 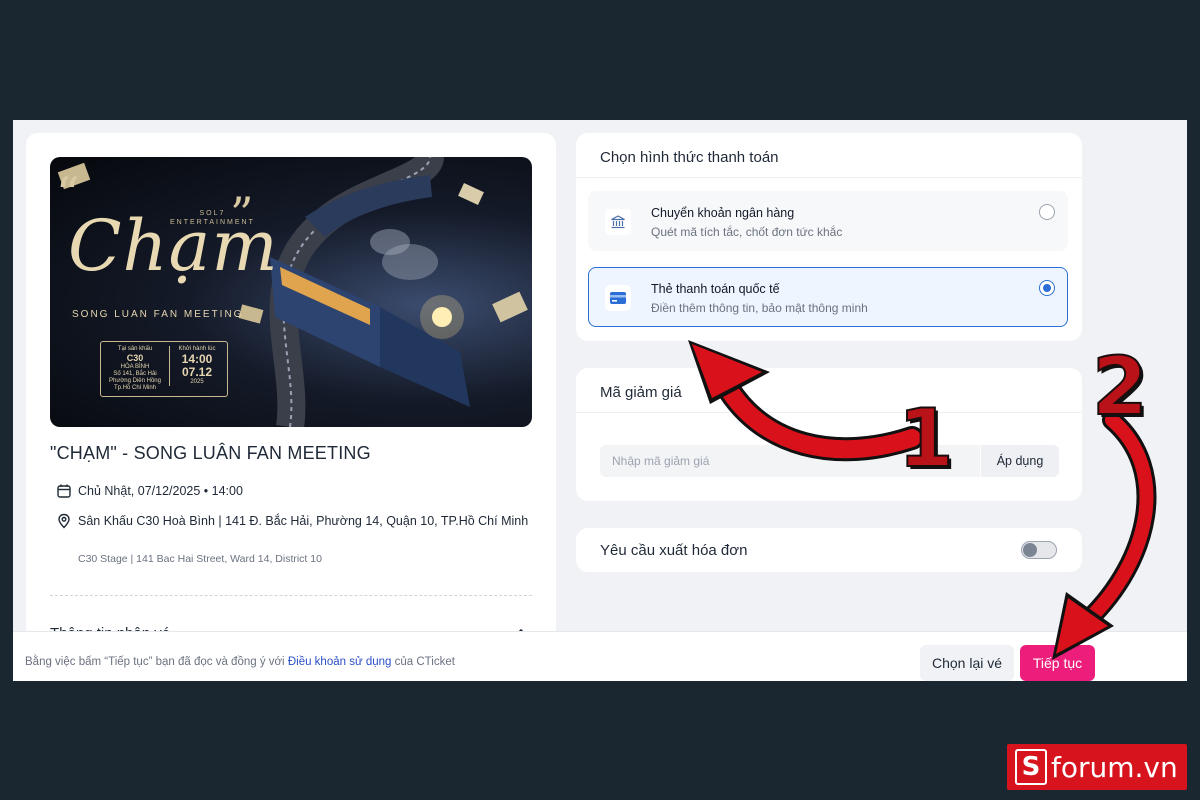 What do you see at coordinates (829, 550) in the screenshot?
I see `invoice-card: Yêu cầu xuất hóa đơn` at bounding box center [829, 550].